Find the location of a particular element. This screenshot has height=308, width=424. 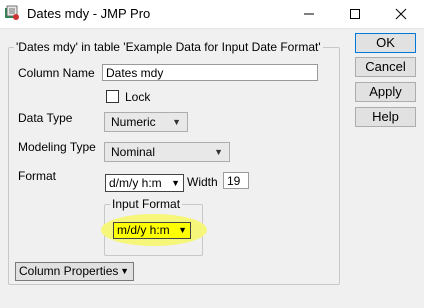

input-format-select: m/d/y h:m ▼ is located at coordinates (152, 230).